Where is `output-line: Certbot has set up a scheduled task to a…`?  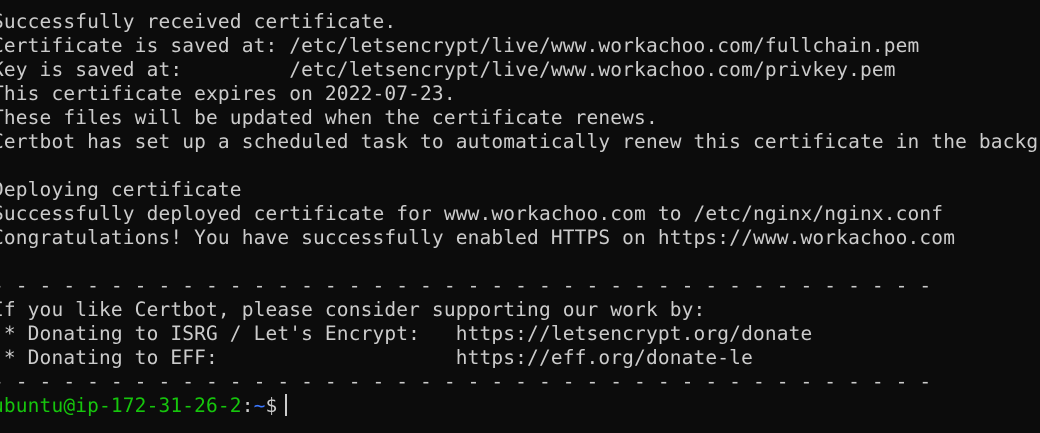
output-line: Certbot has set up a scheduled task to a… is located at coordinates (520, 141).